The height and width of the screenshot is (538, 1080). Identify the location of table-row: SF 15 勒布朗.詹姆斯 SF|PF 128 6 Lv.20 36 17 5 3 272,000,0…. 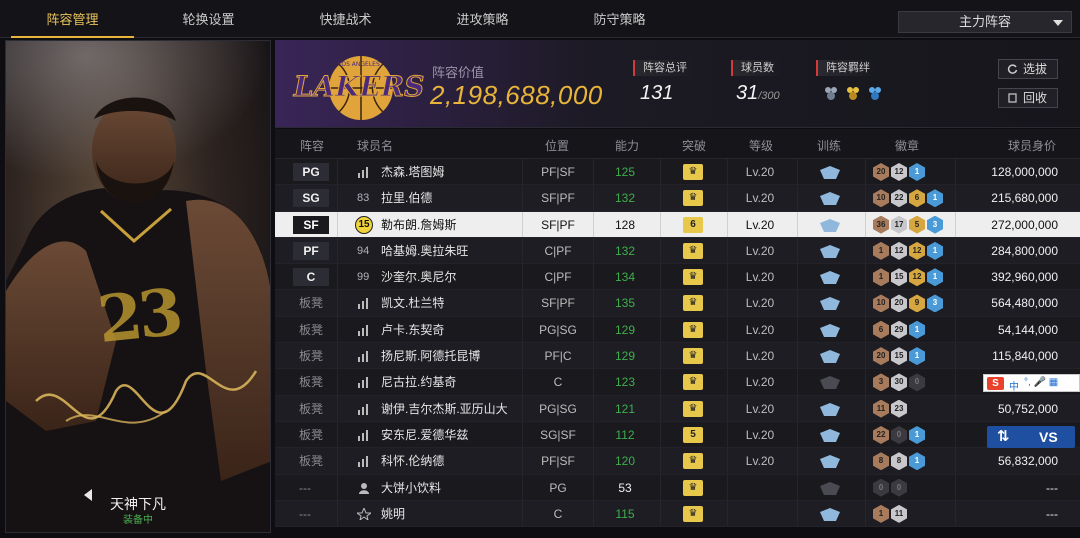
(677, 224).